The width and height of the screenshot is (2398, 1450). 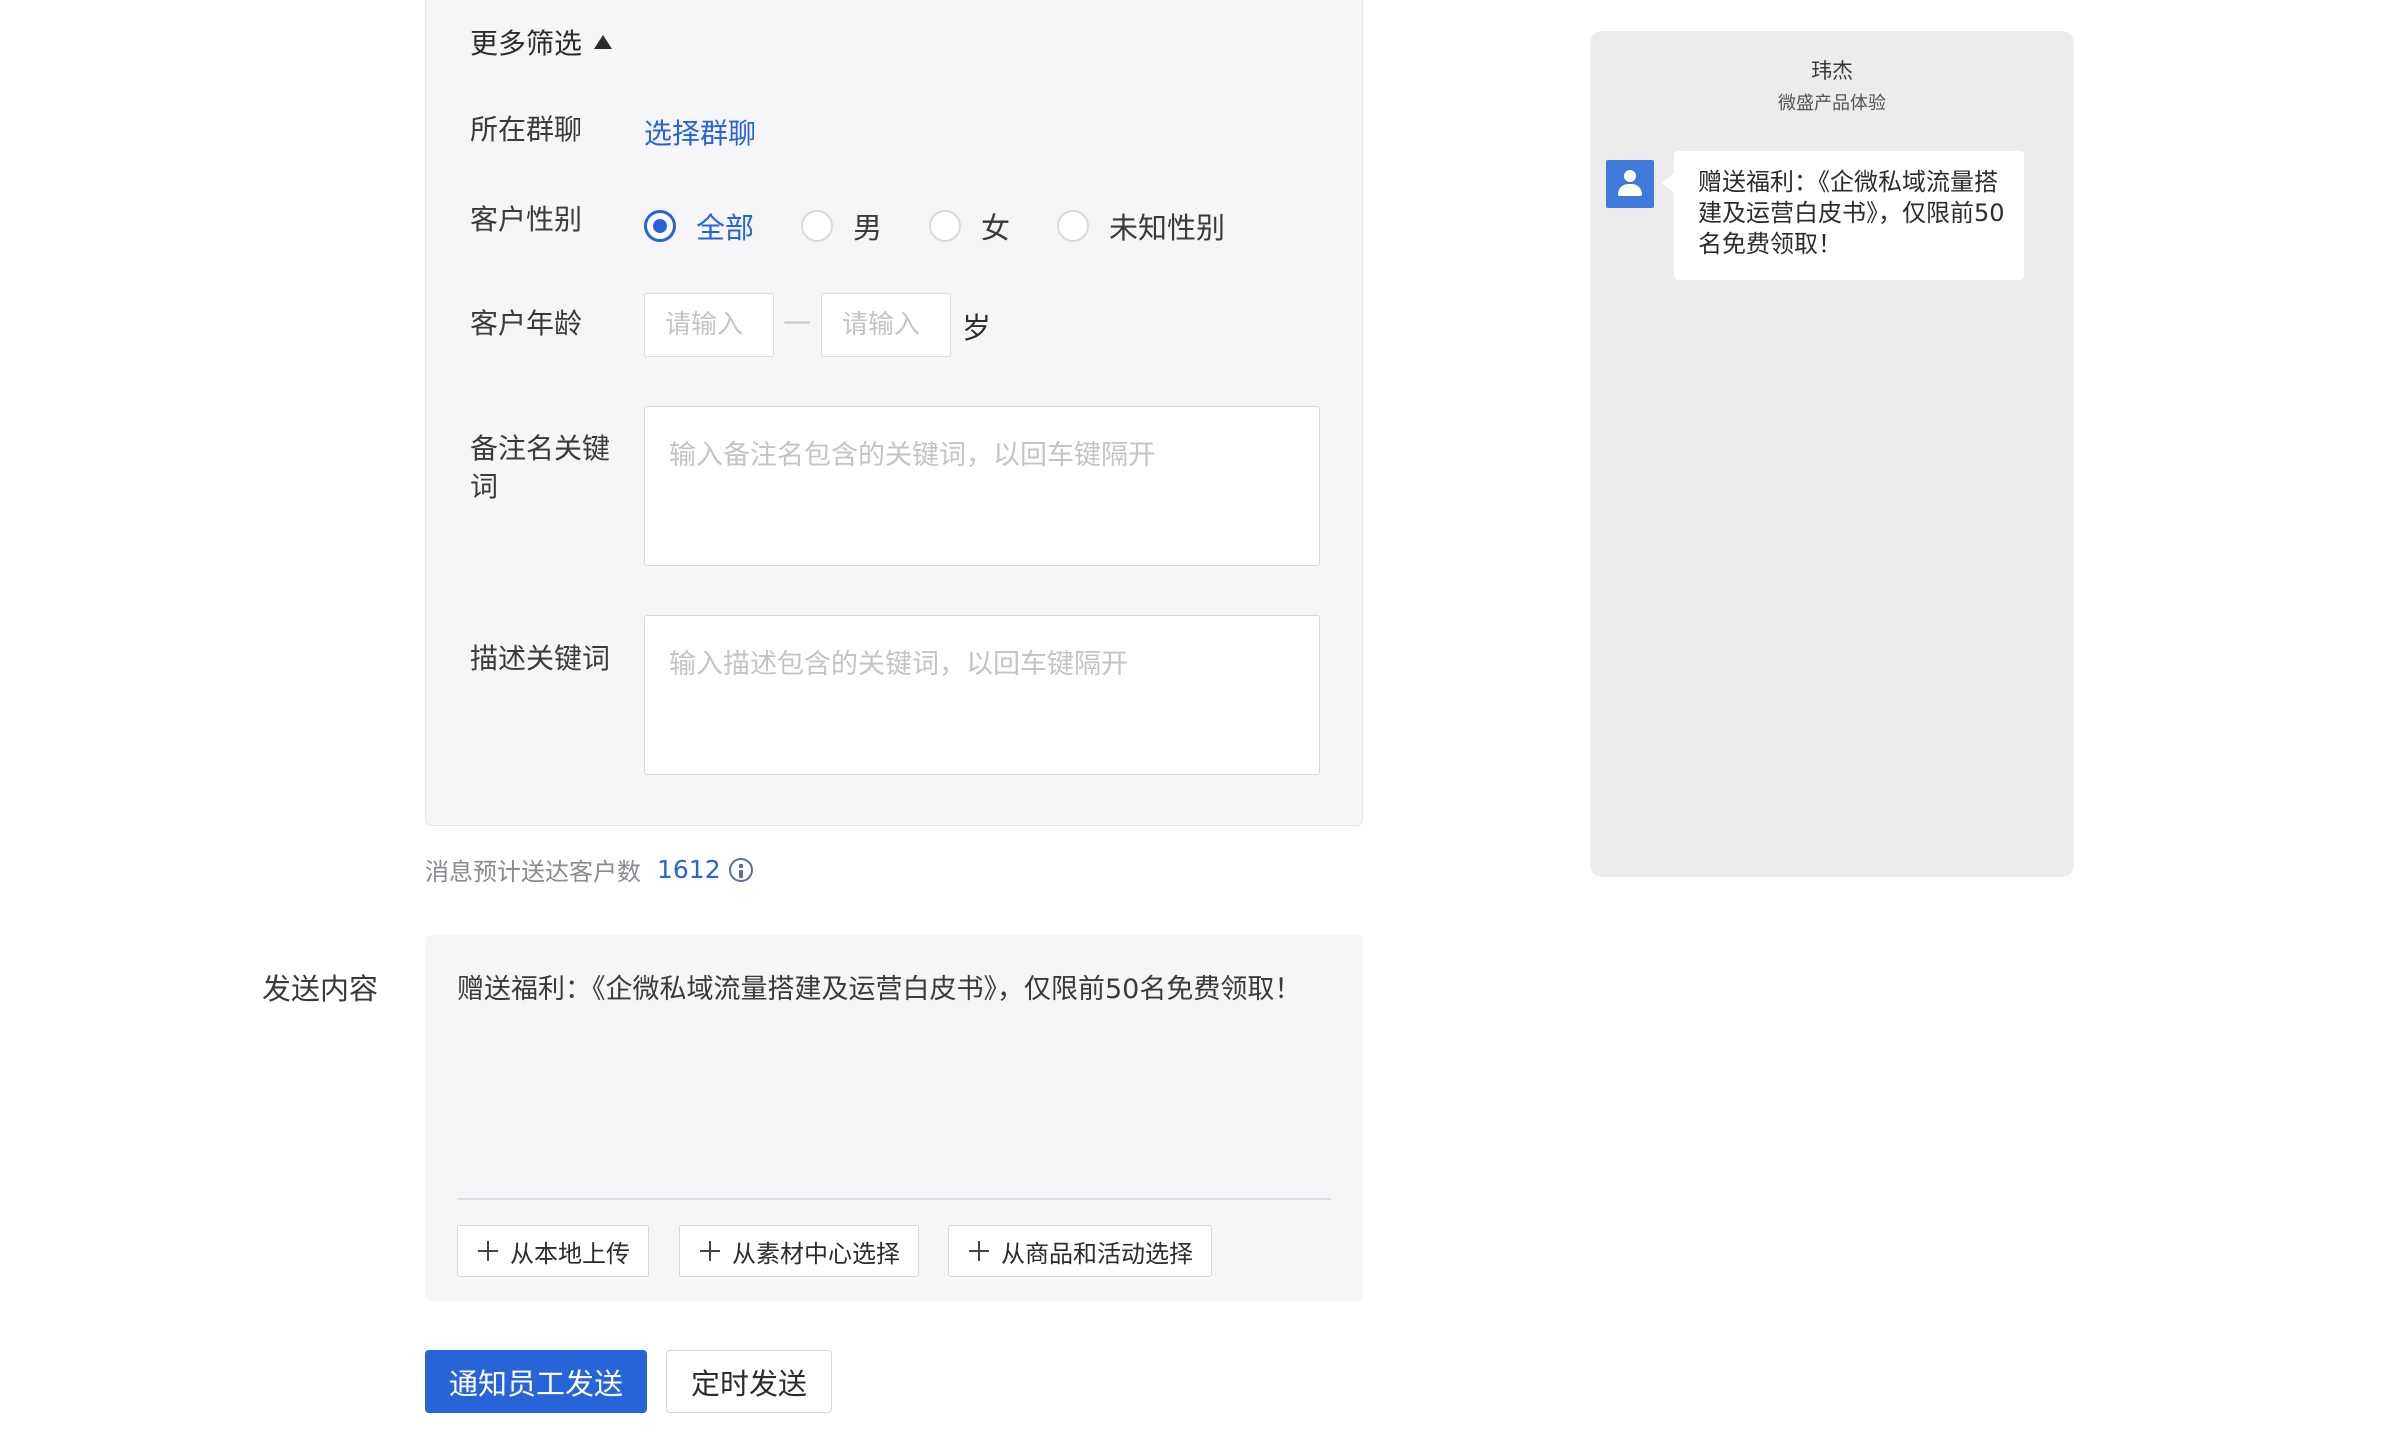 I want to click on age-label: 客户年龄, so click(x=526, y=323).